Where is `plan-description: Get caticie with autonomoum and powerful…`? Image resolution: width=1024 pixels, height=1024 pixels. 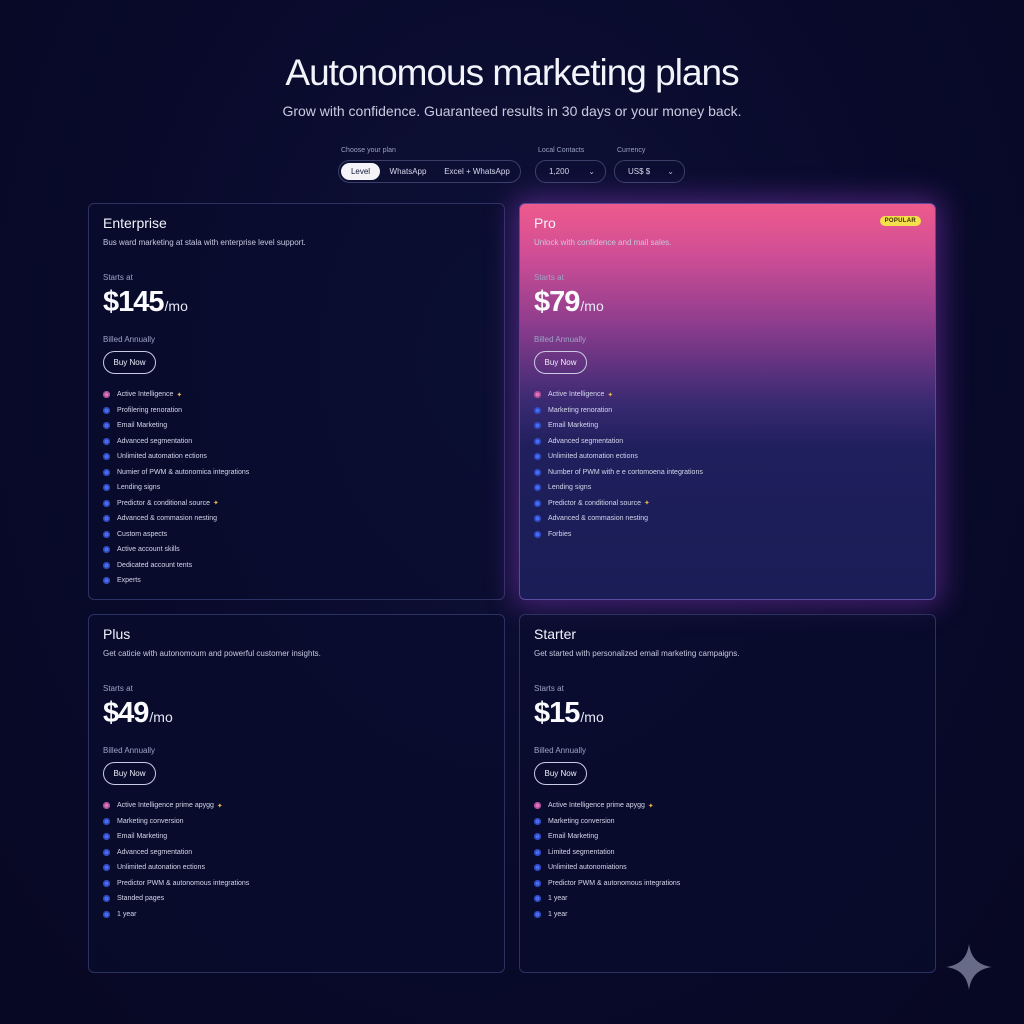
plan-description: Get caticie with autonomoum and powerful… is located at coordinates (212, 653).